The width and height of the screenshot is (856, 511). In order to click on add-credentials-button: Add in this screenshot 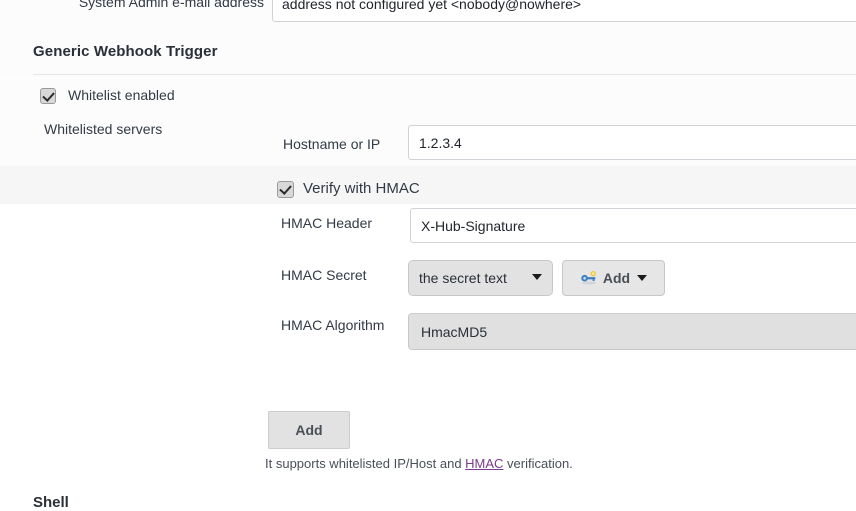, I will do `click(613, 278)`.